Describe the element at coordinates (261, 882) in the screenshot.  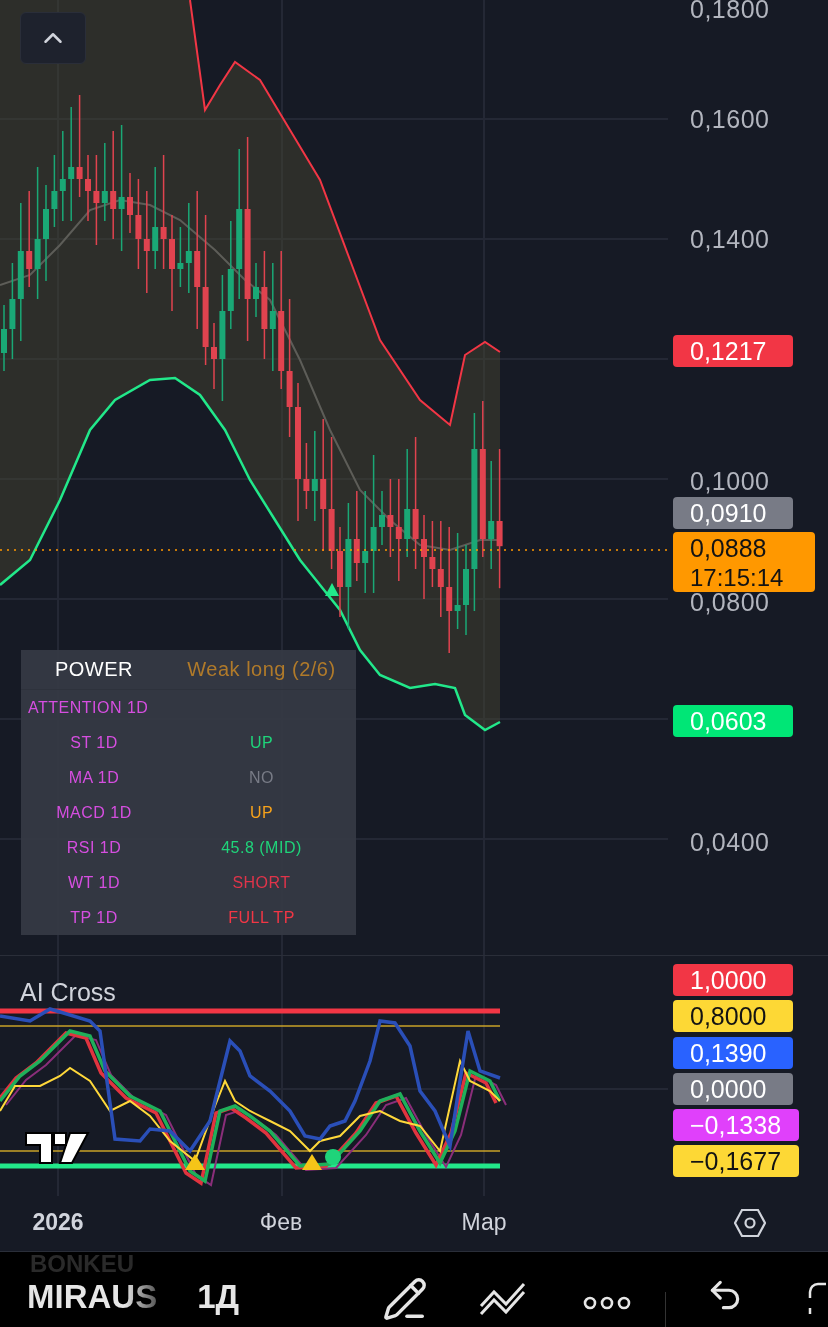
I see `table-cell: SHORT` at that location.